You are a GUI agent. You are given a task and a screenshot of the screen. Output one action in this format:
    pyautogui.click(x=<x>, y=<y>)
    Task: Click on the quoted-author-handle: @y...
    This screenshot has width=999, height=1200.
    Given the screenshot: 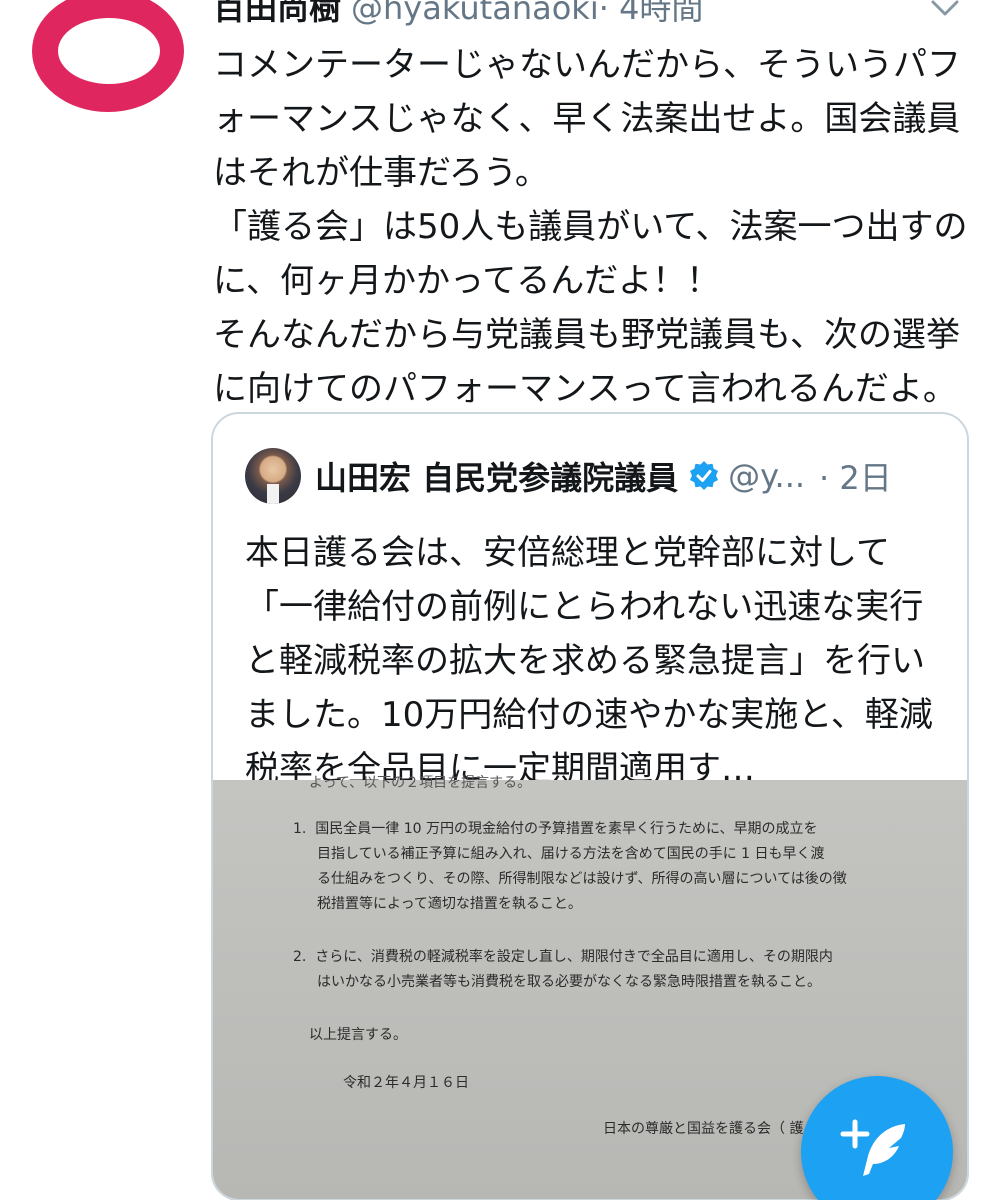 What is the action you would take?
    pyautogui.click(x=766, y=476)
    